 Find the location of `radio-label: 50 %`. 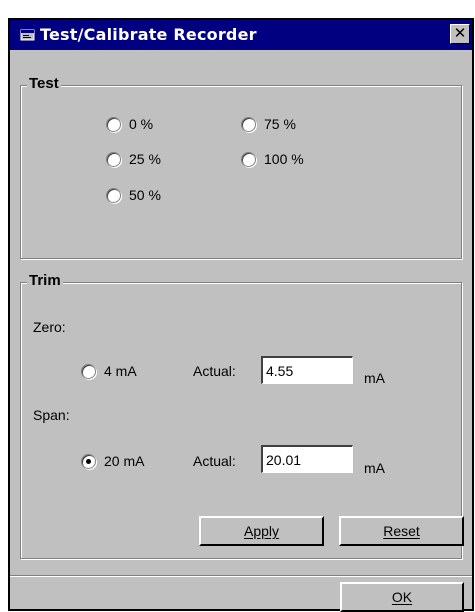

radio-label: 50 % is located at coordinates (145, 195).